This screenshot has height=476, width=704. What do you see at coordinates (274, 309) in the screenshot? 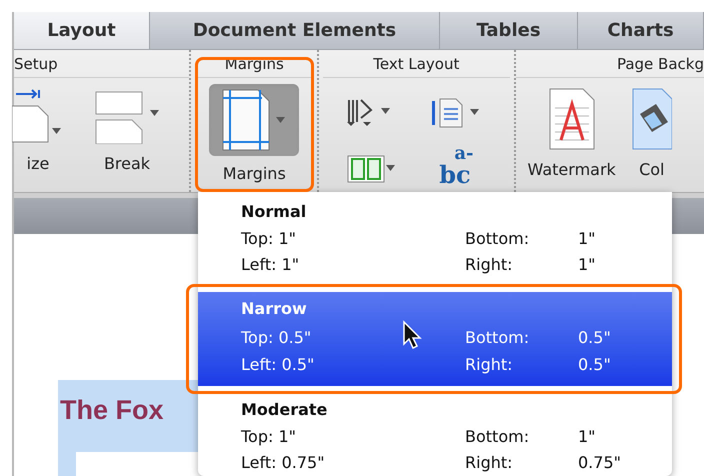
I see `menu-item-title: Narrow` at bounding box center [274, 309].